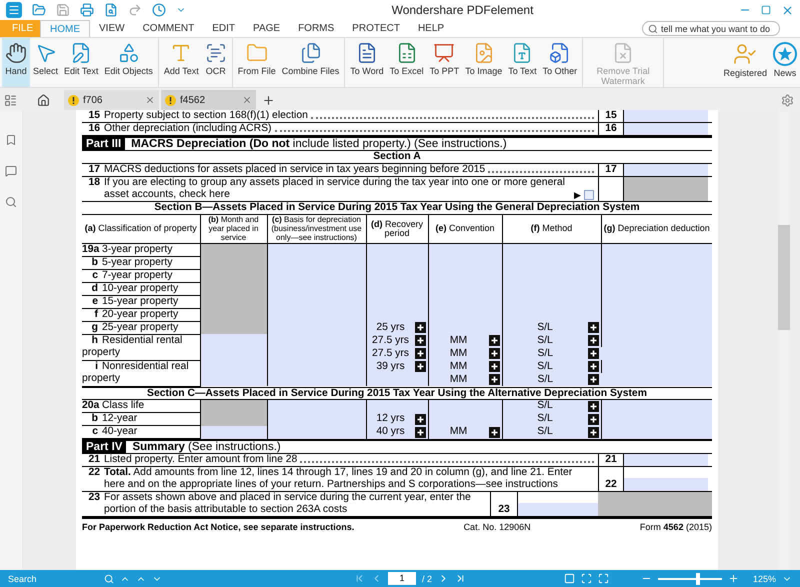 Image resolution: width=800 pixels, height=587 pixels. I want to click on menu-tab: VIEW, so click(112, 28).